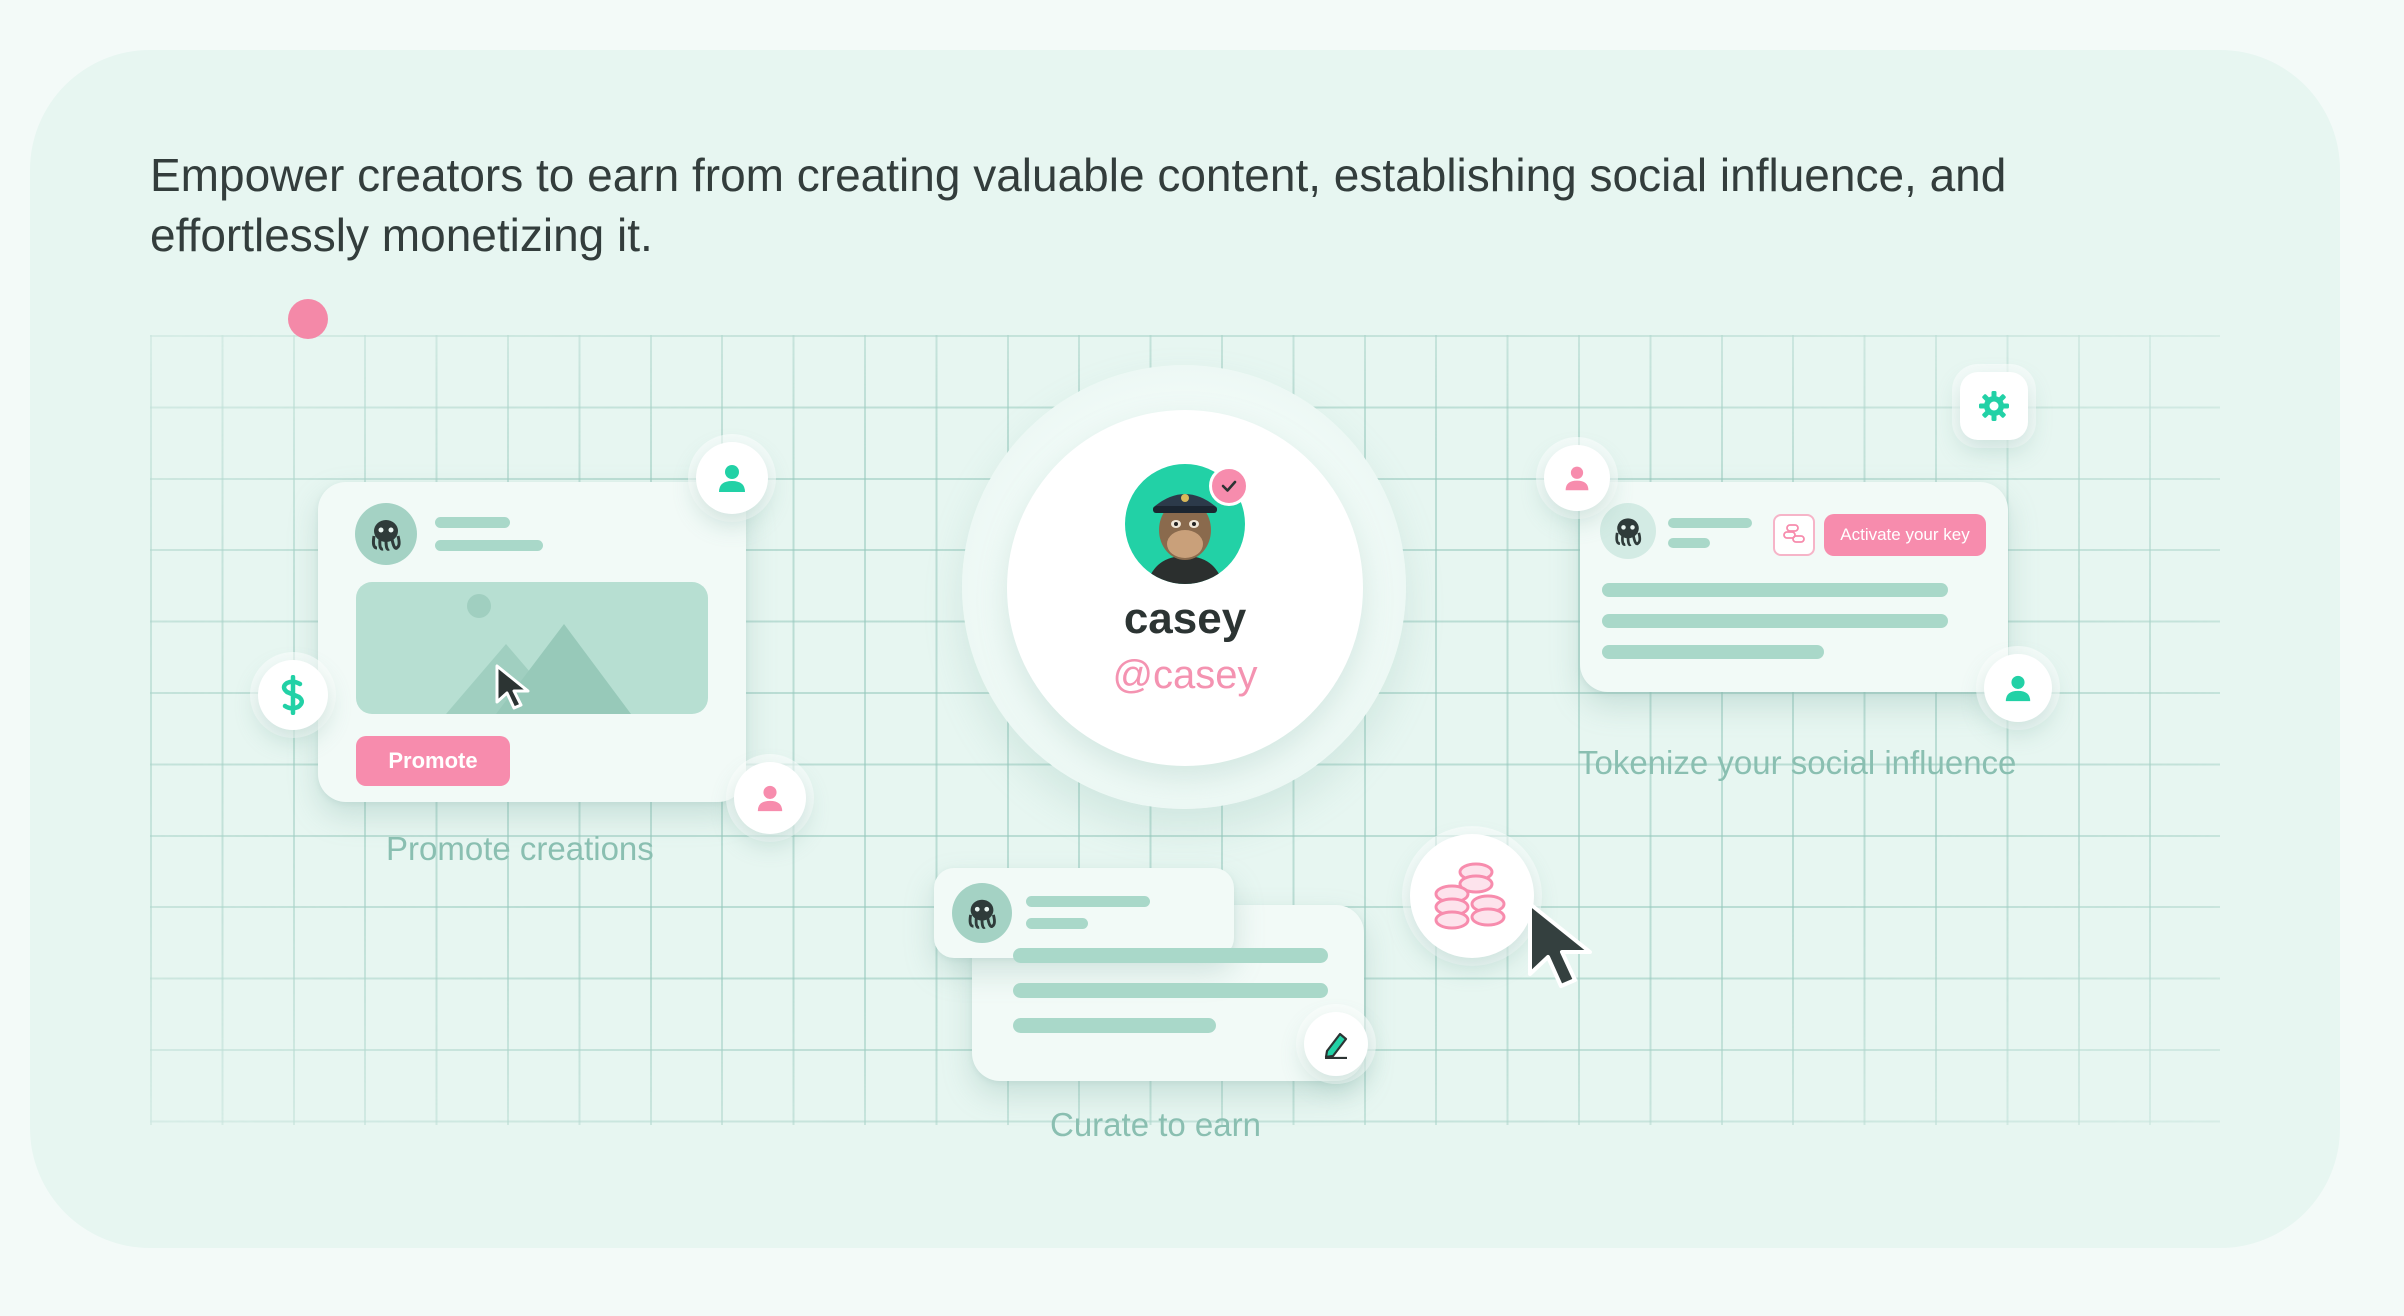 This screenshot has width=2404, height=1316. What do you see at coordinates (489, 545) in the screenshot?
I see `promote-meta-placeholder` at bounding box center [489, 545].